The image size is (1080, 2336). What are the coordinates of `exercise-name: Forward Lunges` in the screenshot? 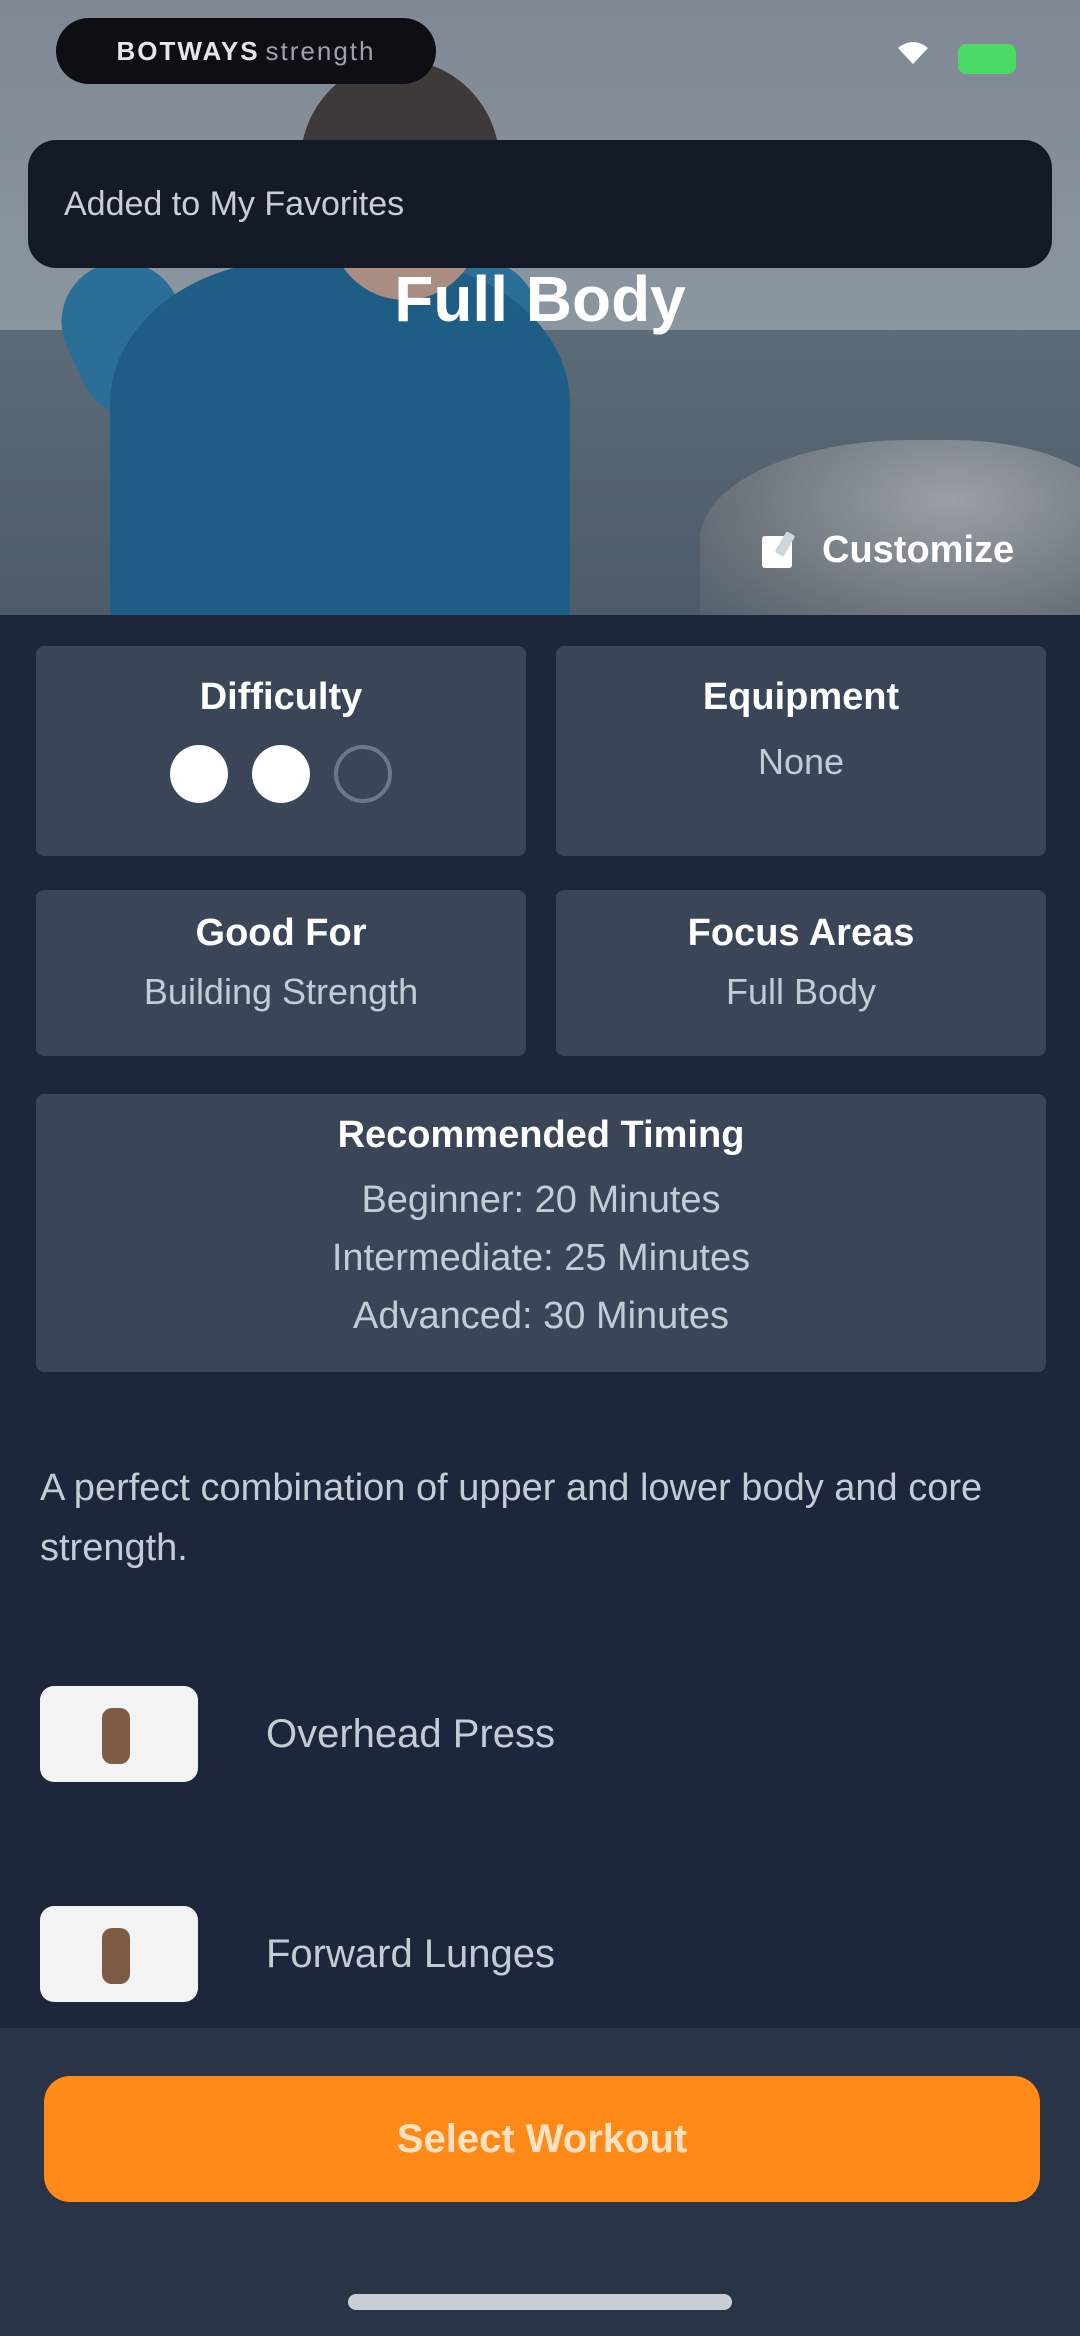 It's located at (411, 1953).